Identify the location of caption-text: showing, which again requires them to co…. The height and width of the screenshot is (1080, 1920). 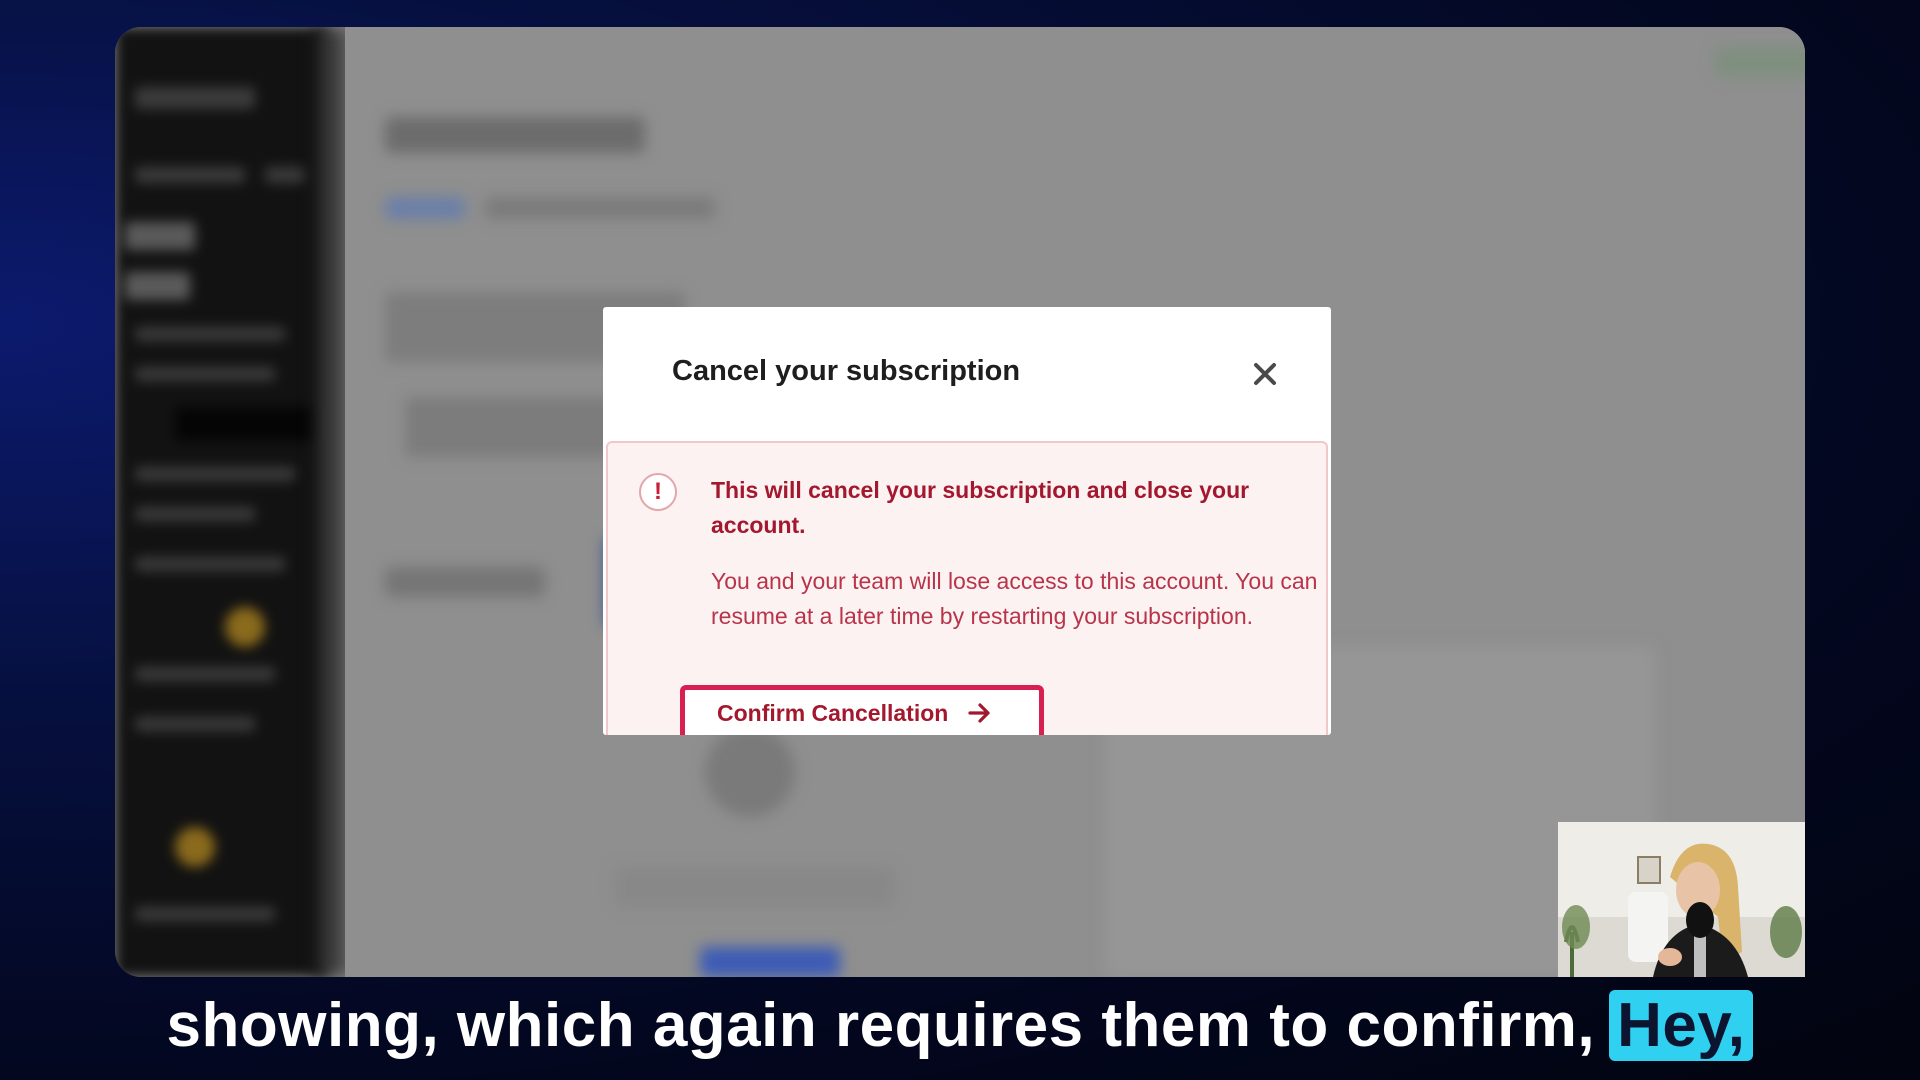
(881, 1025).